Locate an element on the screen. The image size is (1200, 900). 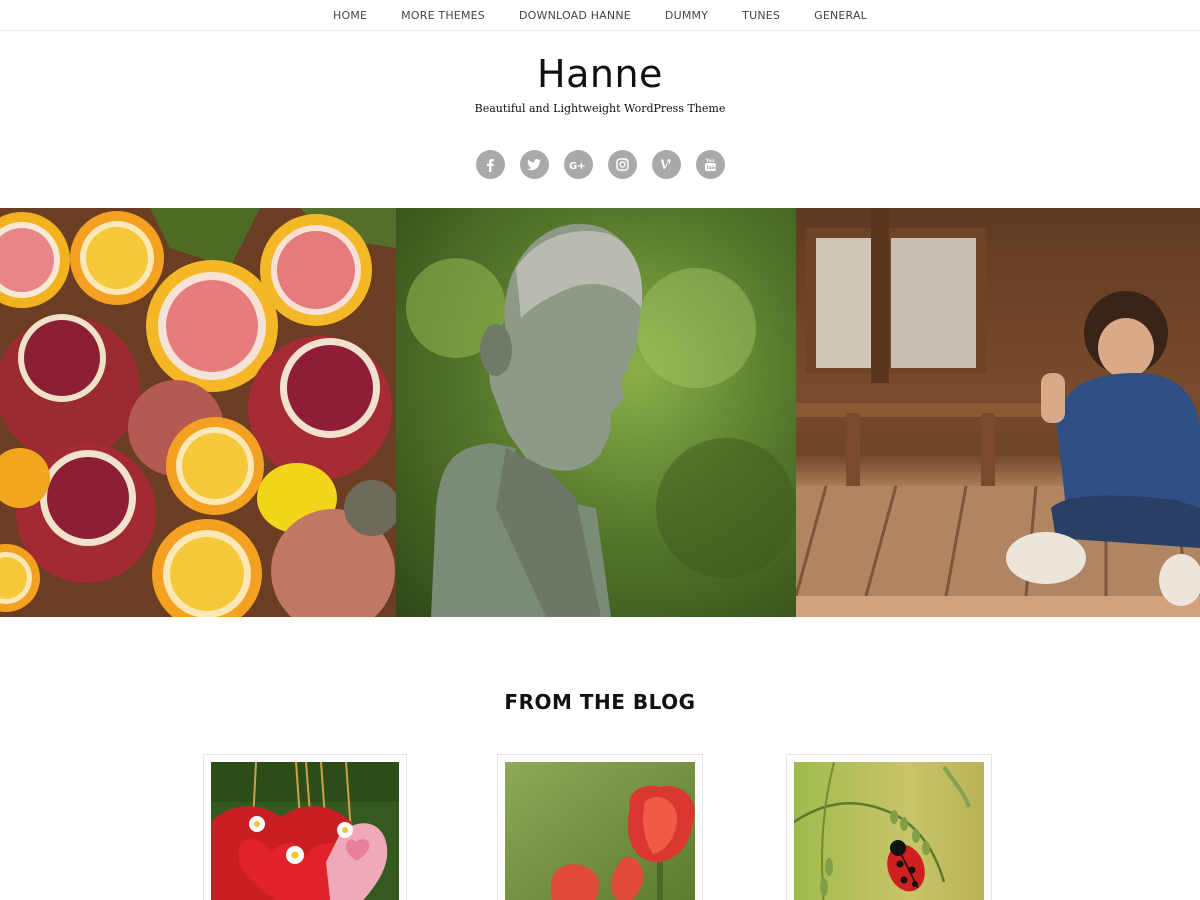
google-plus-icon: G+ is located at coordinates (578, 164).